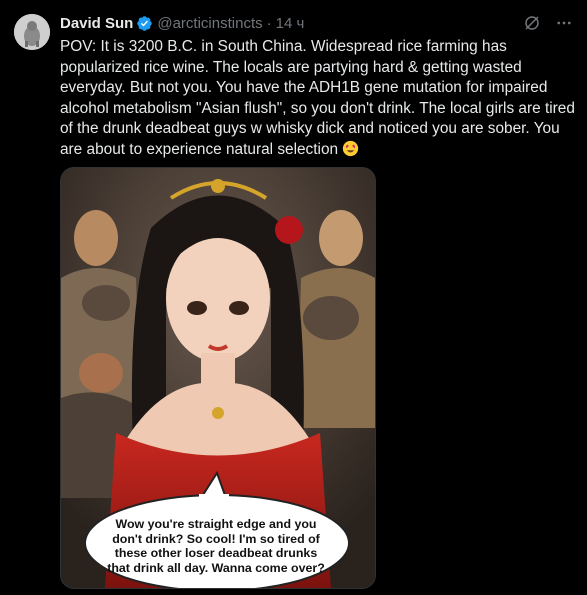  I want to click on timestamp: 14 ч, so click(290, 23).